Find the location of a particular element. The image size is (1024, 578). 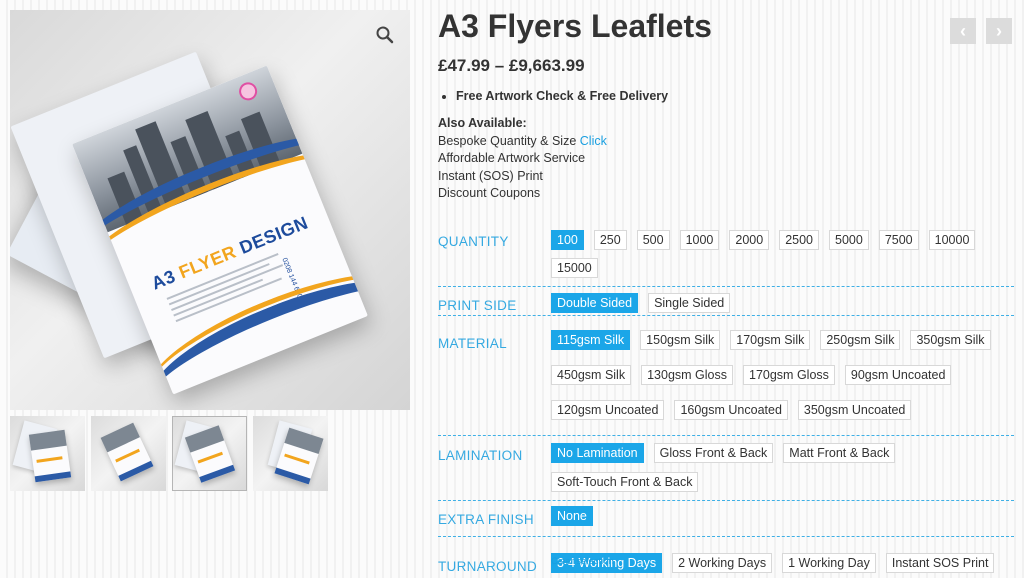

feature-item: Free Artwork Check & Free Delivery is located at coordinates (562, 96).